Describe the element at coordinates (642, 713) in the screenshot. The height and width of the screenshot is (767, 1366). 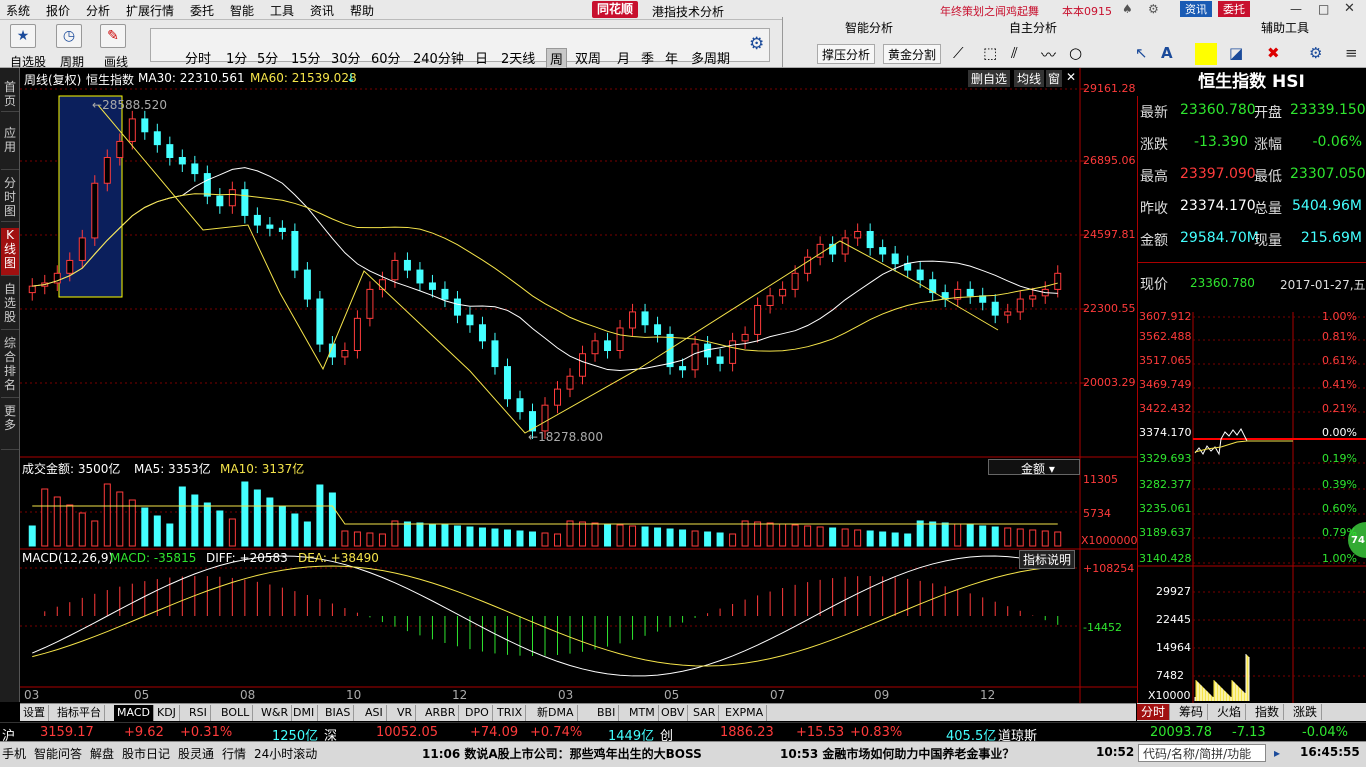
I see `indicator-tab-mtm: MTM` at that location.